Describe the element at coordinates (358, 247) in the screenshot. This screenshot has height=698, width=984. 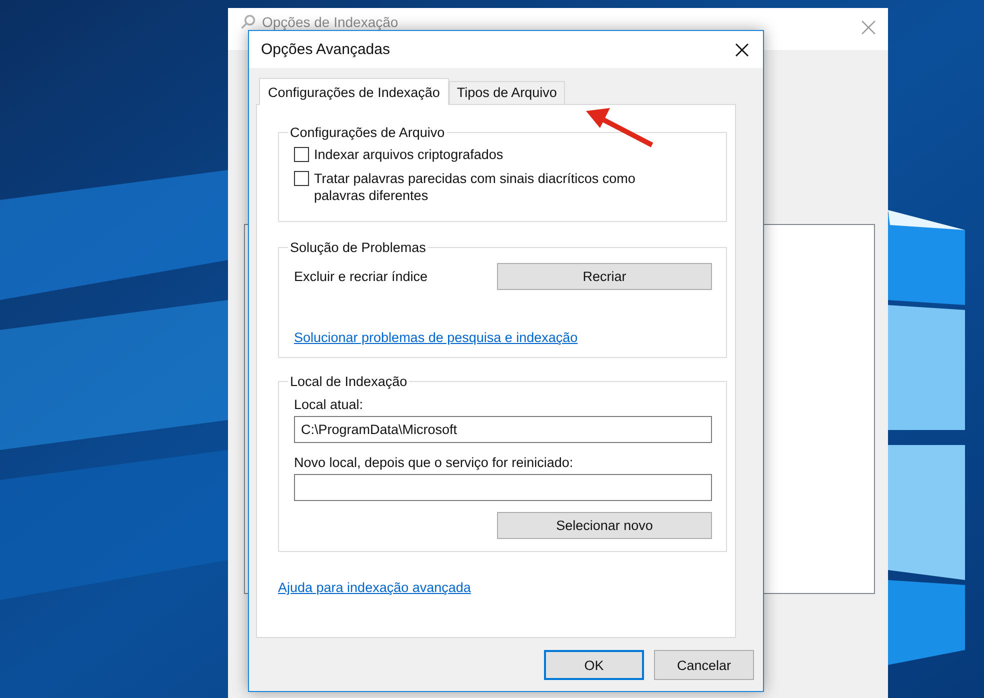
I see `group-title: Solução de Problemas` at that location.